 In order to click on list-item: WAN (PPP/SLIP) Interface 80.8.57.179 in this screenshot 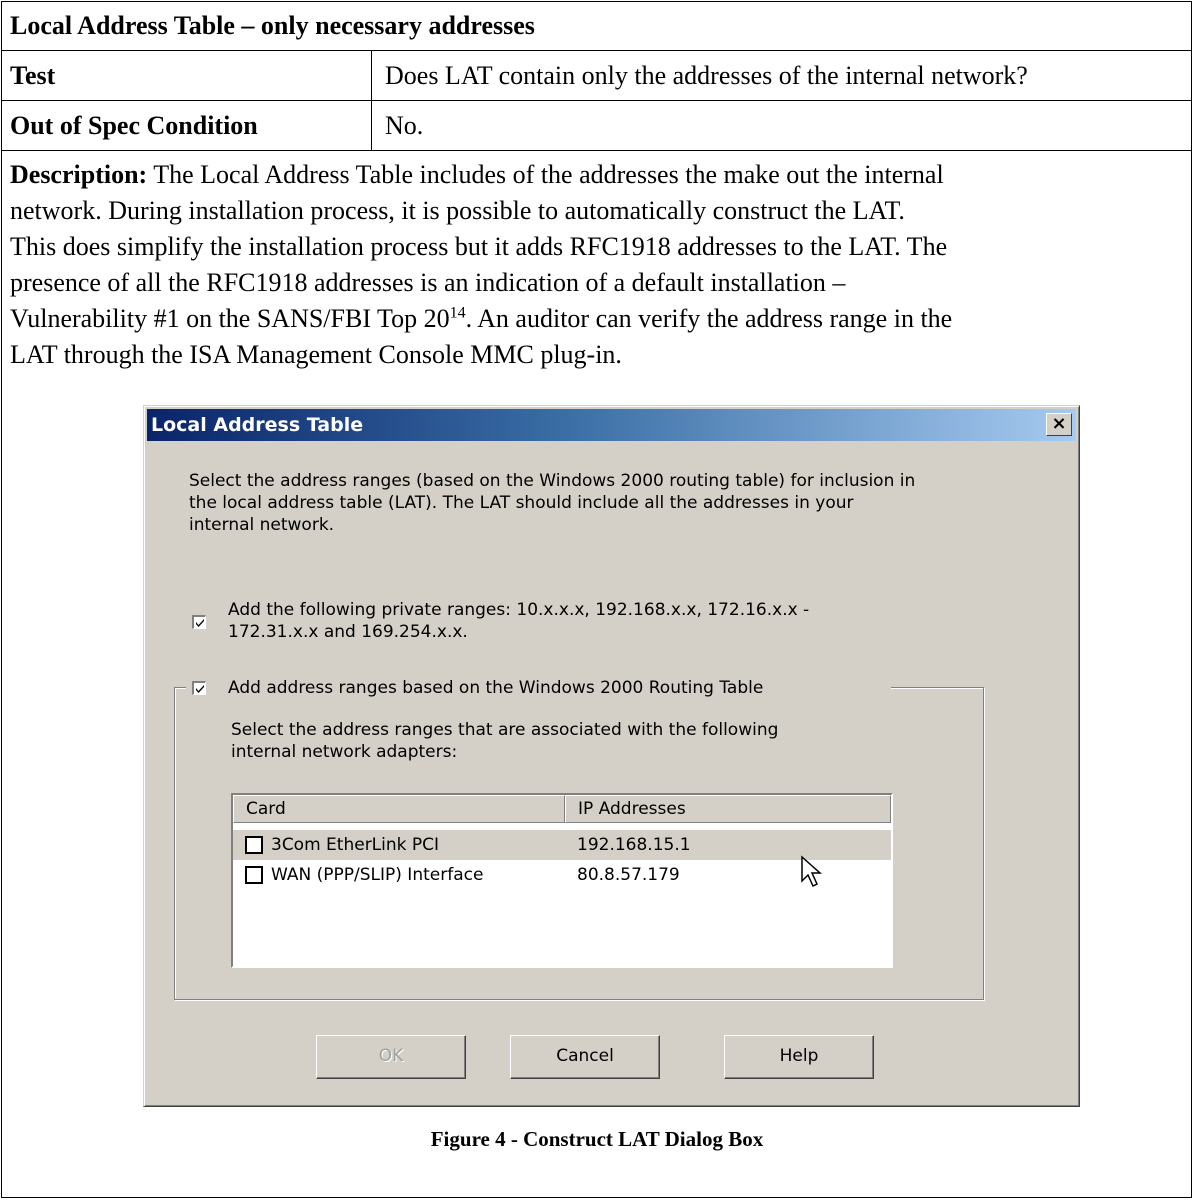, I will do `click(562, 875)`.